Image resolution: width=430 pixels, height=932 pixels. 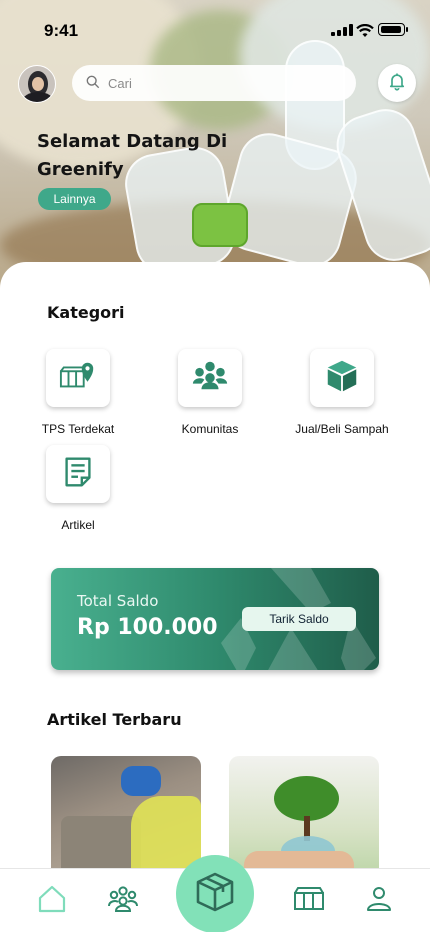 What do you see at coordinates (61, 30) in the screenshot?
I see `status-time: 9:41` at bounding box center [61, 30].